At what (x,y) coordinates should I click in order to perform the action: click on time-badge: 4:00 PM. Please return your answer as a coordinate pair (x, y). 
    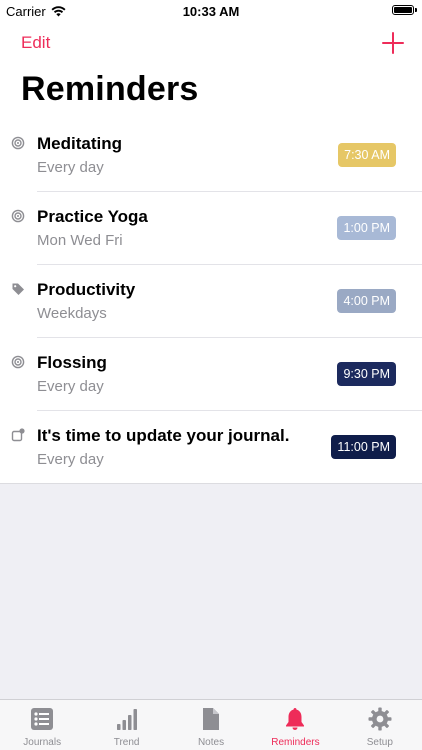
    Looking at the image, I should click on (366, 301).